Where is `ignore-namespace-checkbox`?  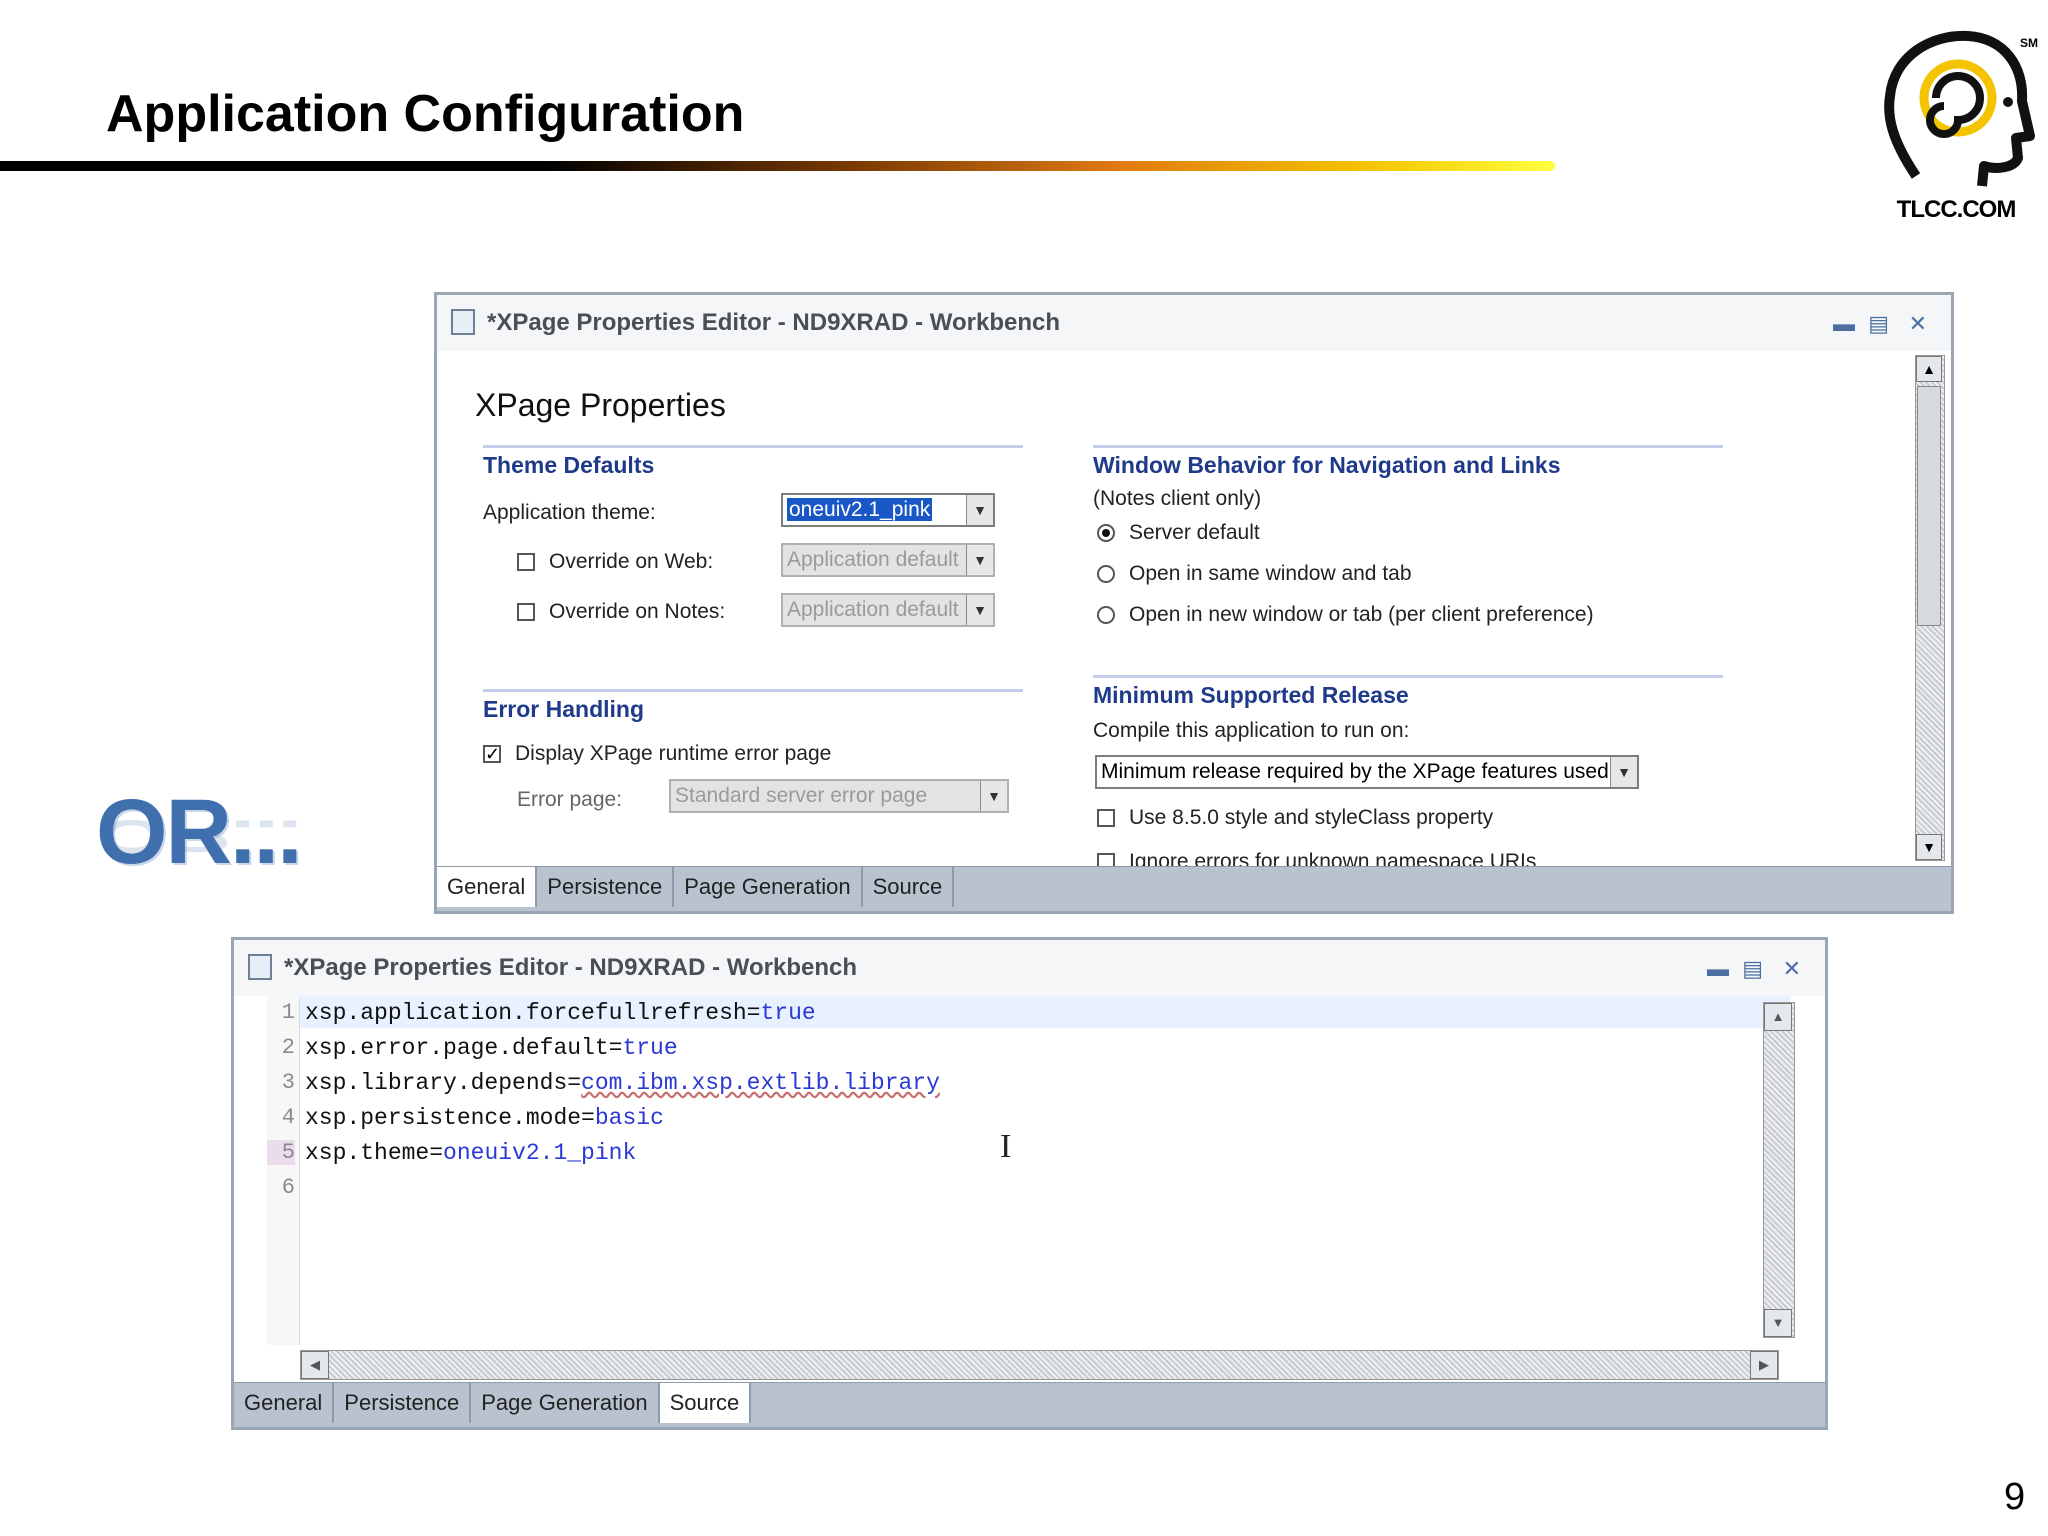 ignore-namespace-checkbox is located at coordinates (1106, 860).